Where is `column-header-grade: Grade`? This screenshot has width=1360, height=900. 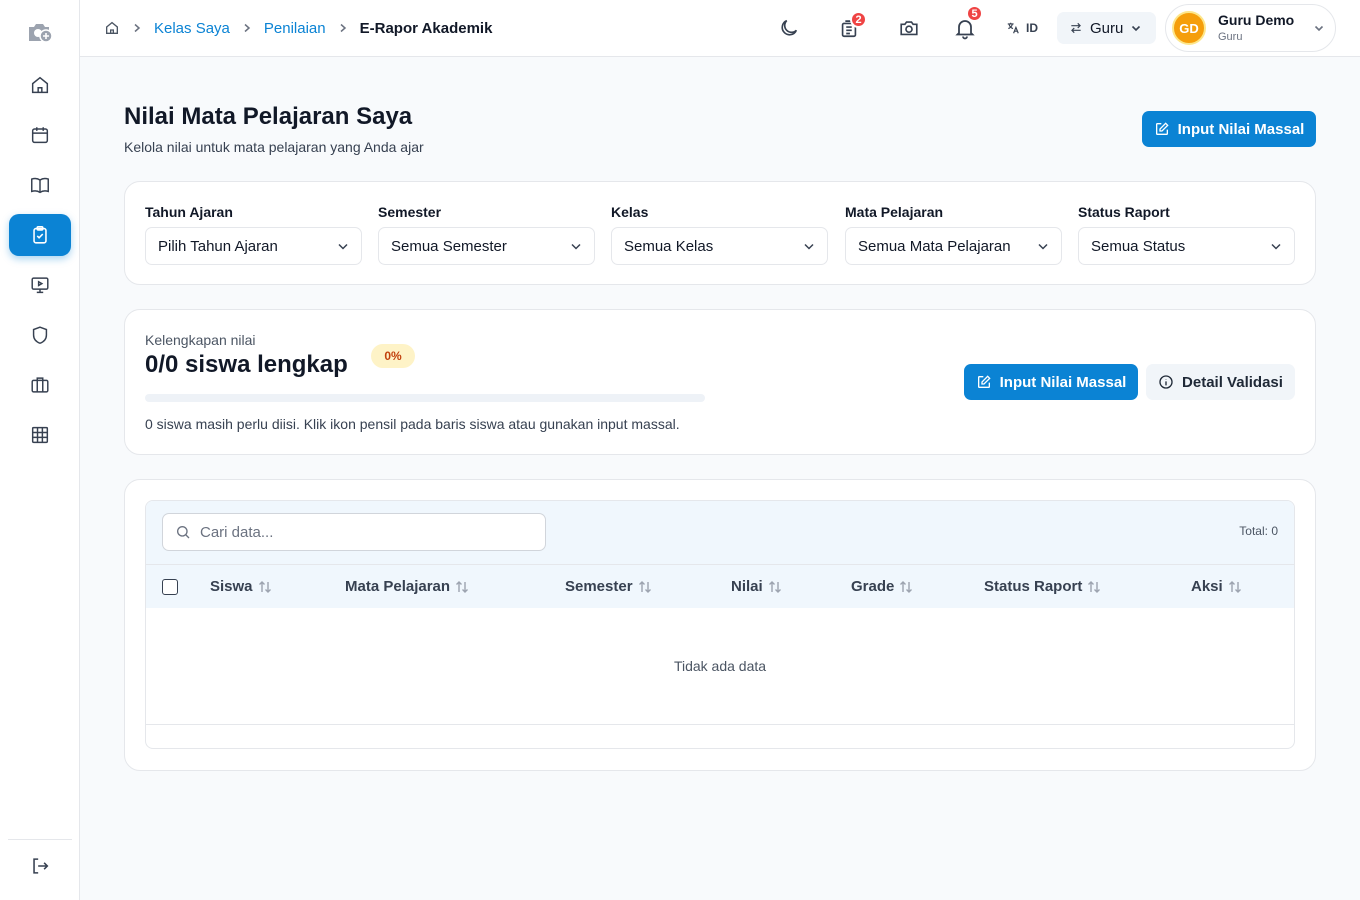 column-header-grade: Grade is located at coordinates (882, 586).